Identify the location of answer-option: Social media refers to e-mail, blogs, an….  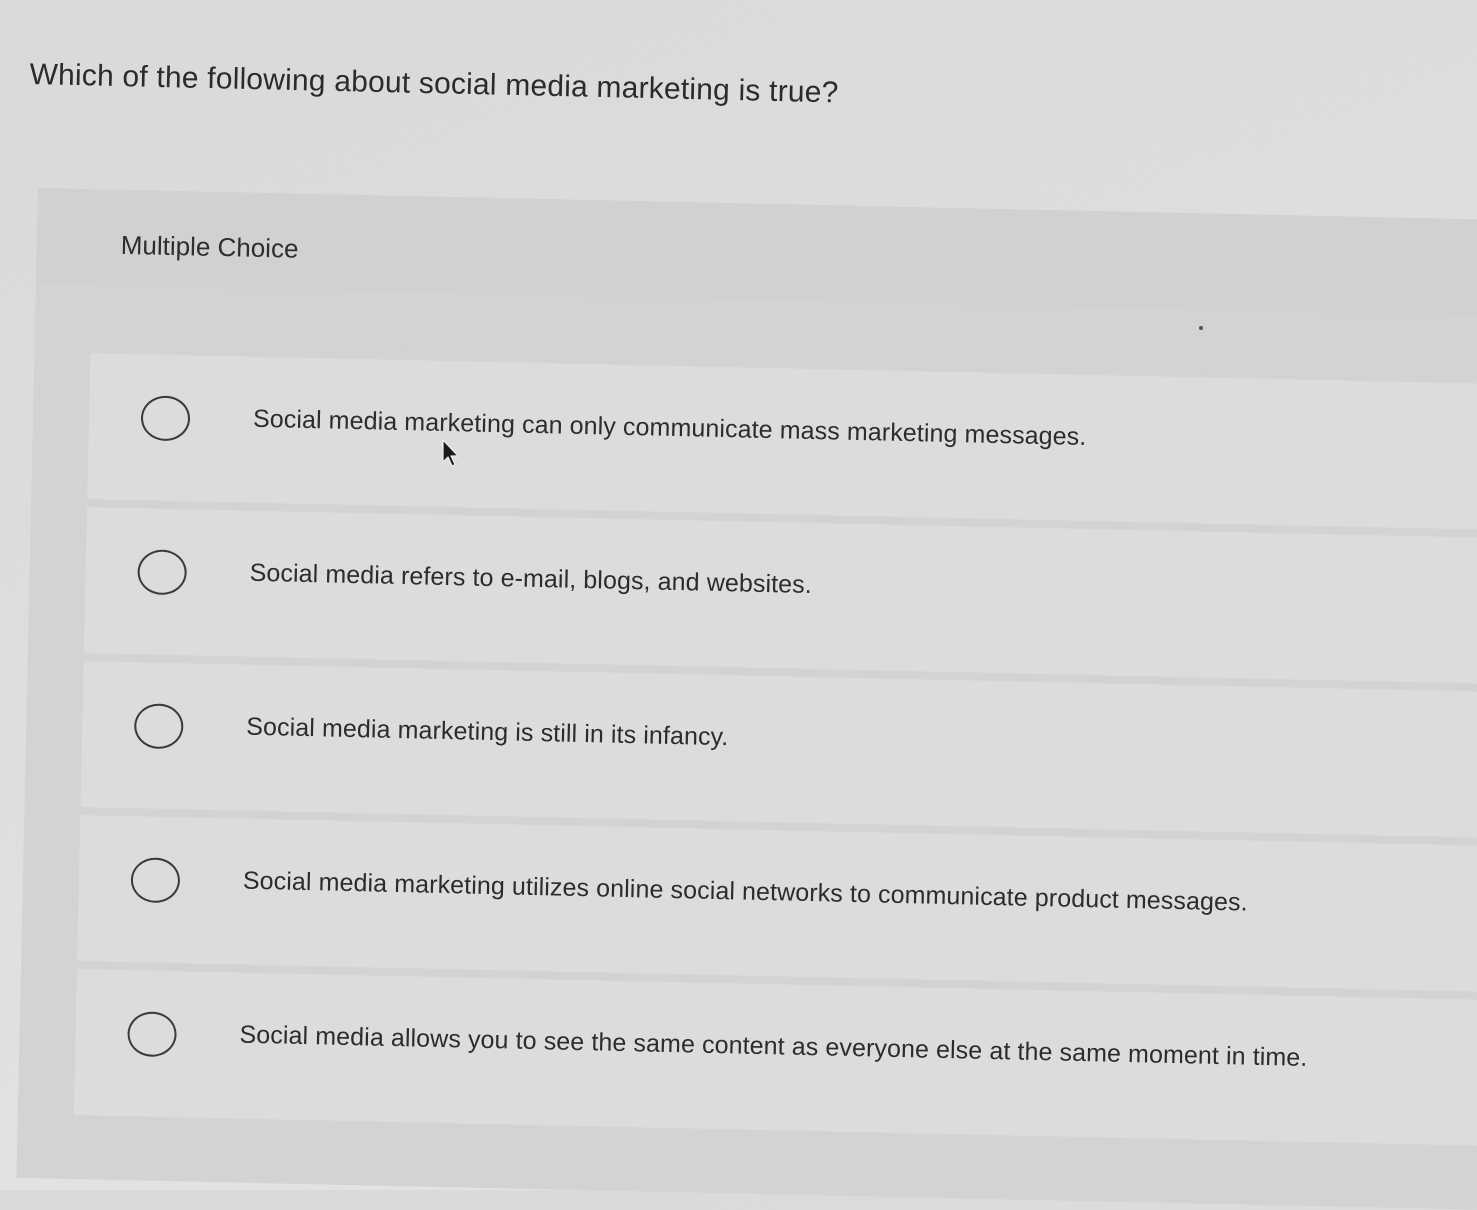
(780, 592).